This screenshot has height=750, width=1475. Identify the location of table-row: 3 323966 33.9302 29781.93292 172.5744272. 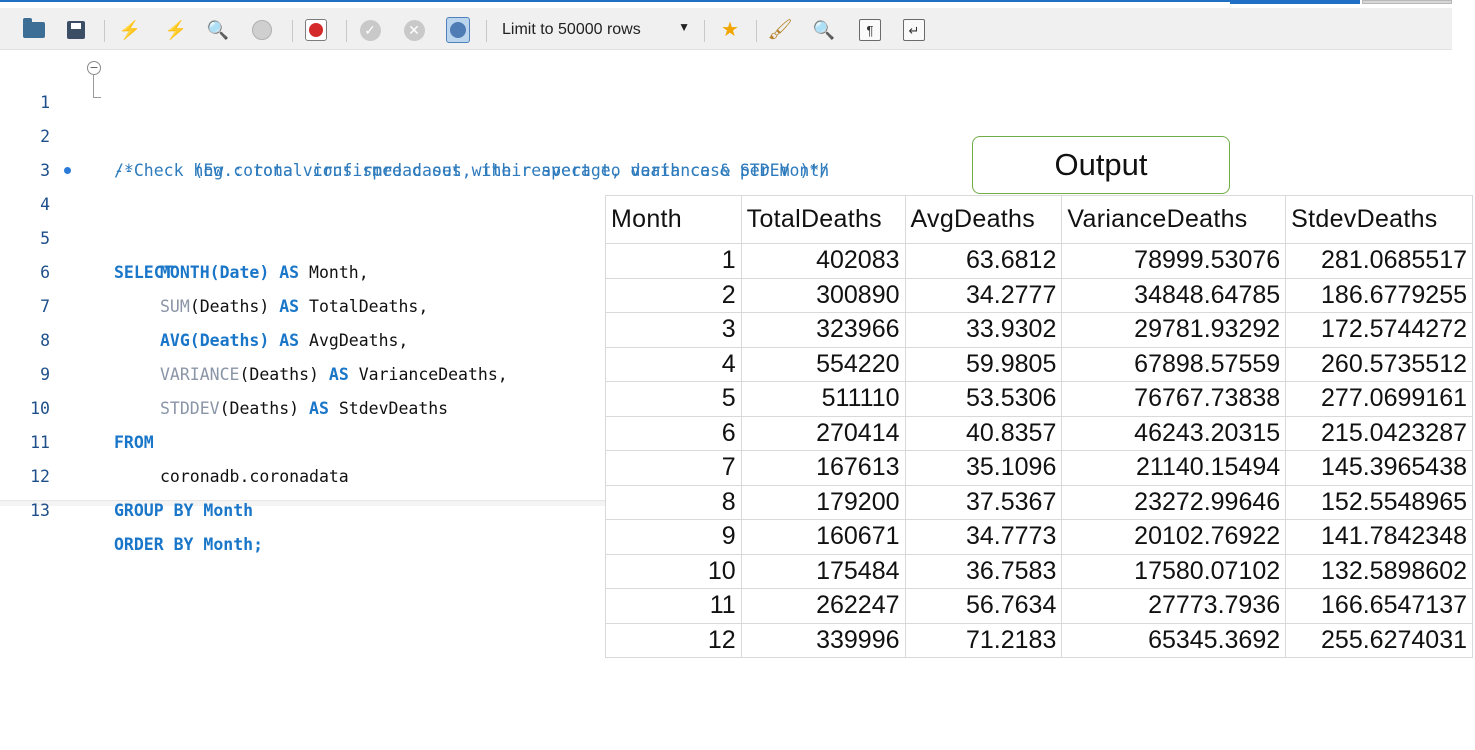
(1039, 330).